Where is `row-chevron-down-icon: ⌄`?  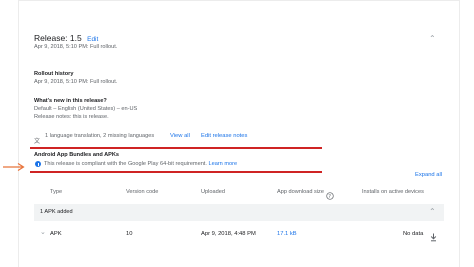
row-chevron-down-icon: ⌄ is located at coordinates (43, 233).